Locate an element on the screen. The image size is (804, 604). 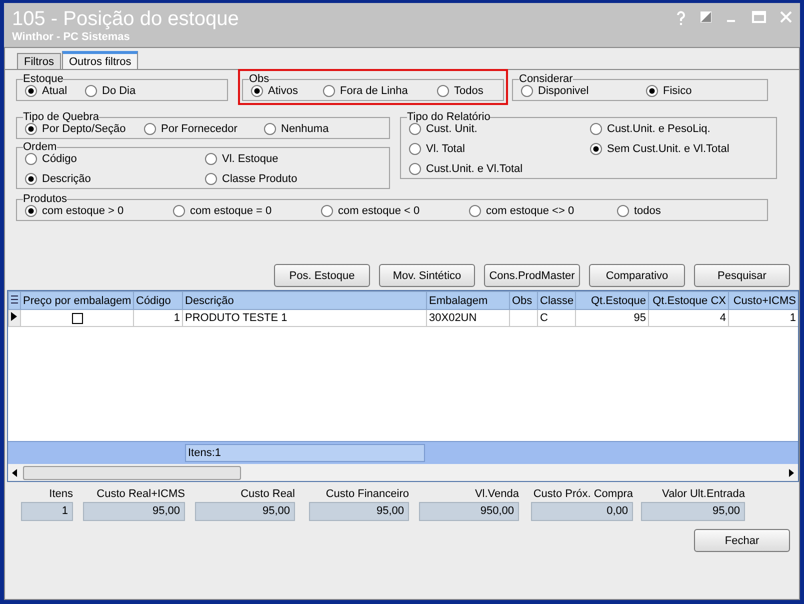
total-field: 0,00 is located at coordinates (582, 511).